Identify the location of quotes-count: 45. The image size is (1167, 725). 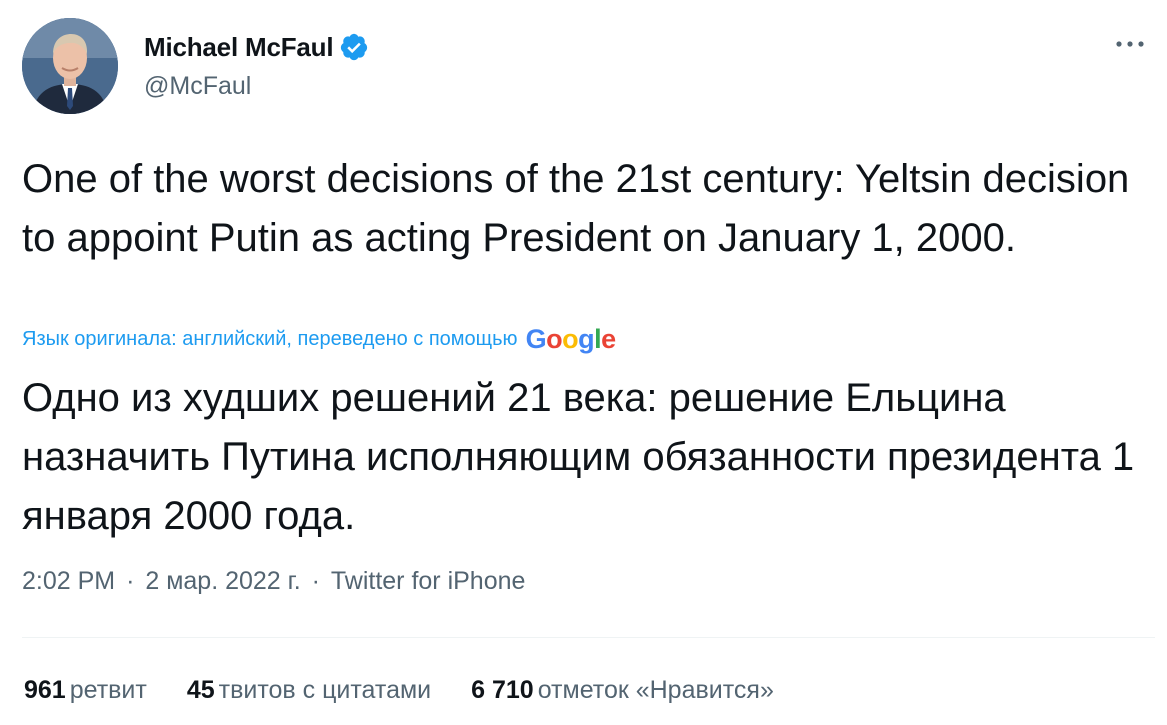
(200, 690).